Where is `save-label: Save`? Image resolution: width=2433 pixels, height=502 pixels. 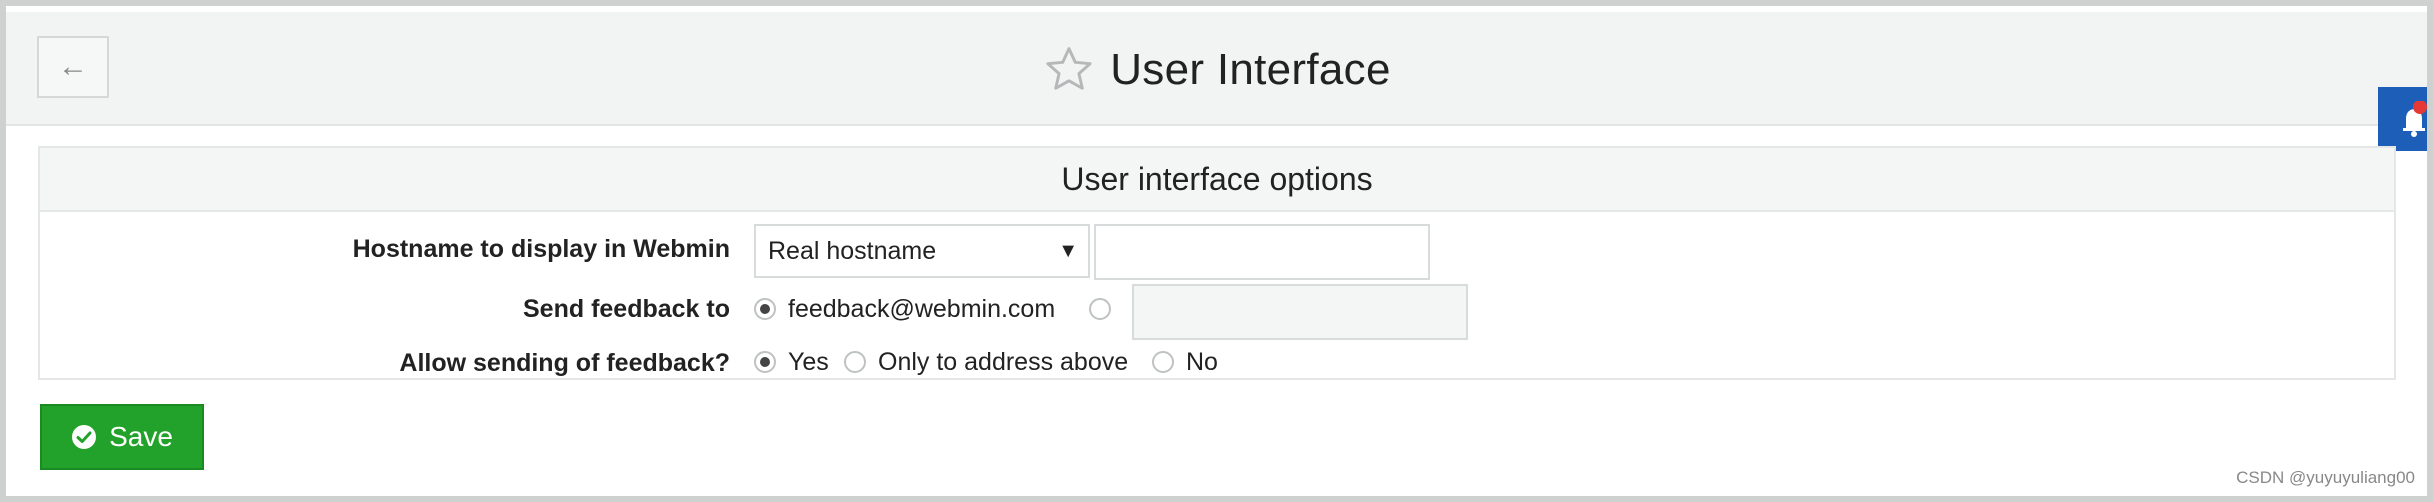 save-label: Save is located at coordinates (141, 436).